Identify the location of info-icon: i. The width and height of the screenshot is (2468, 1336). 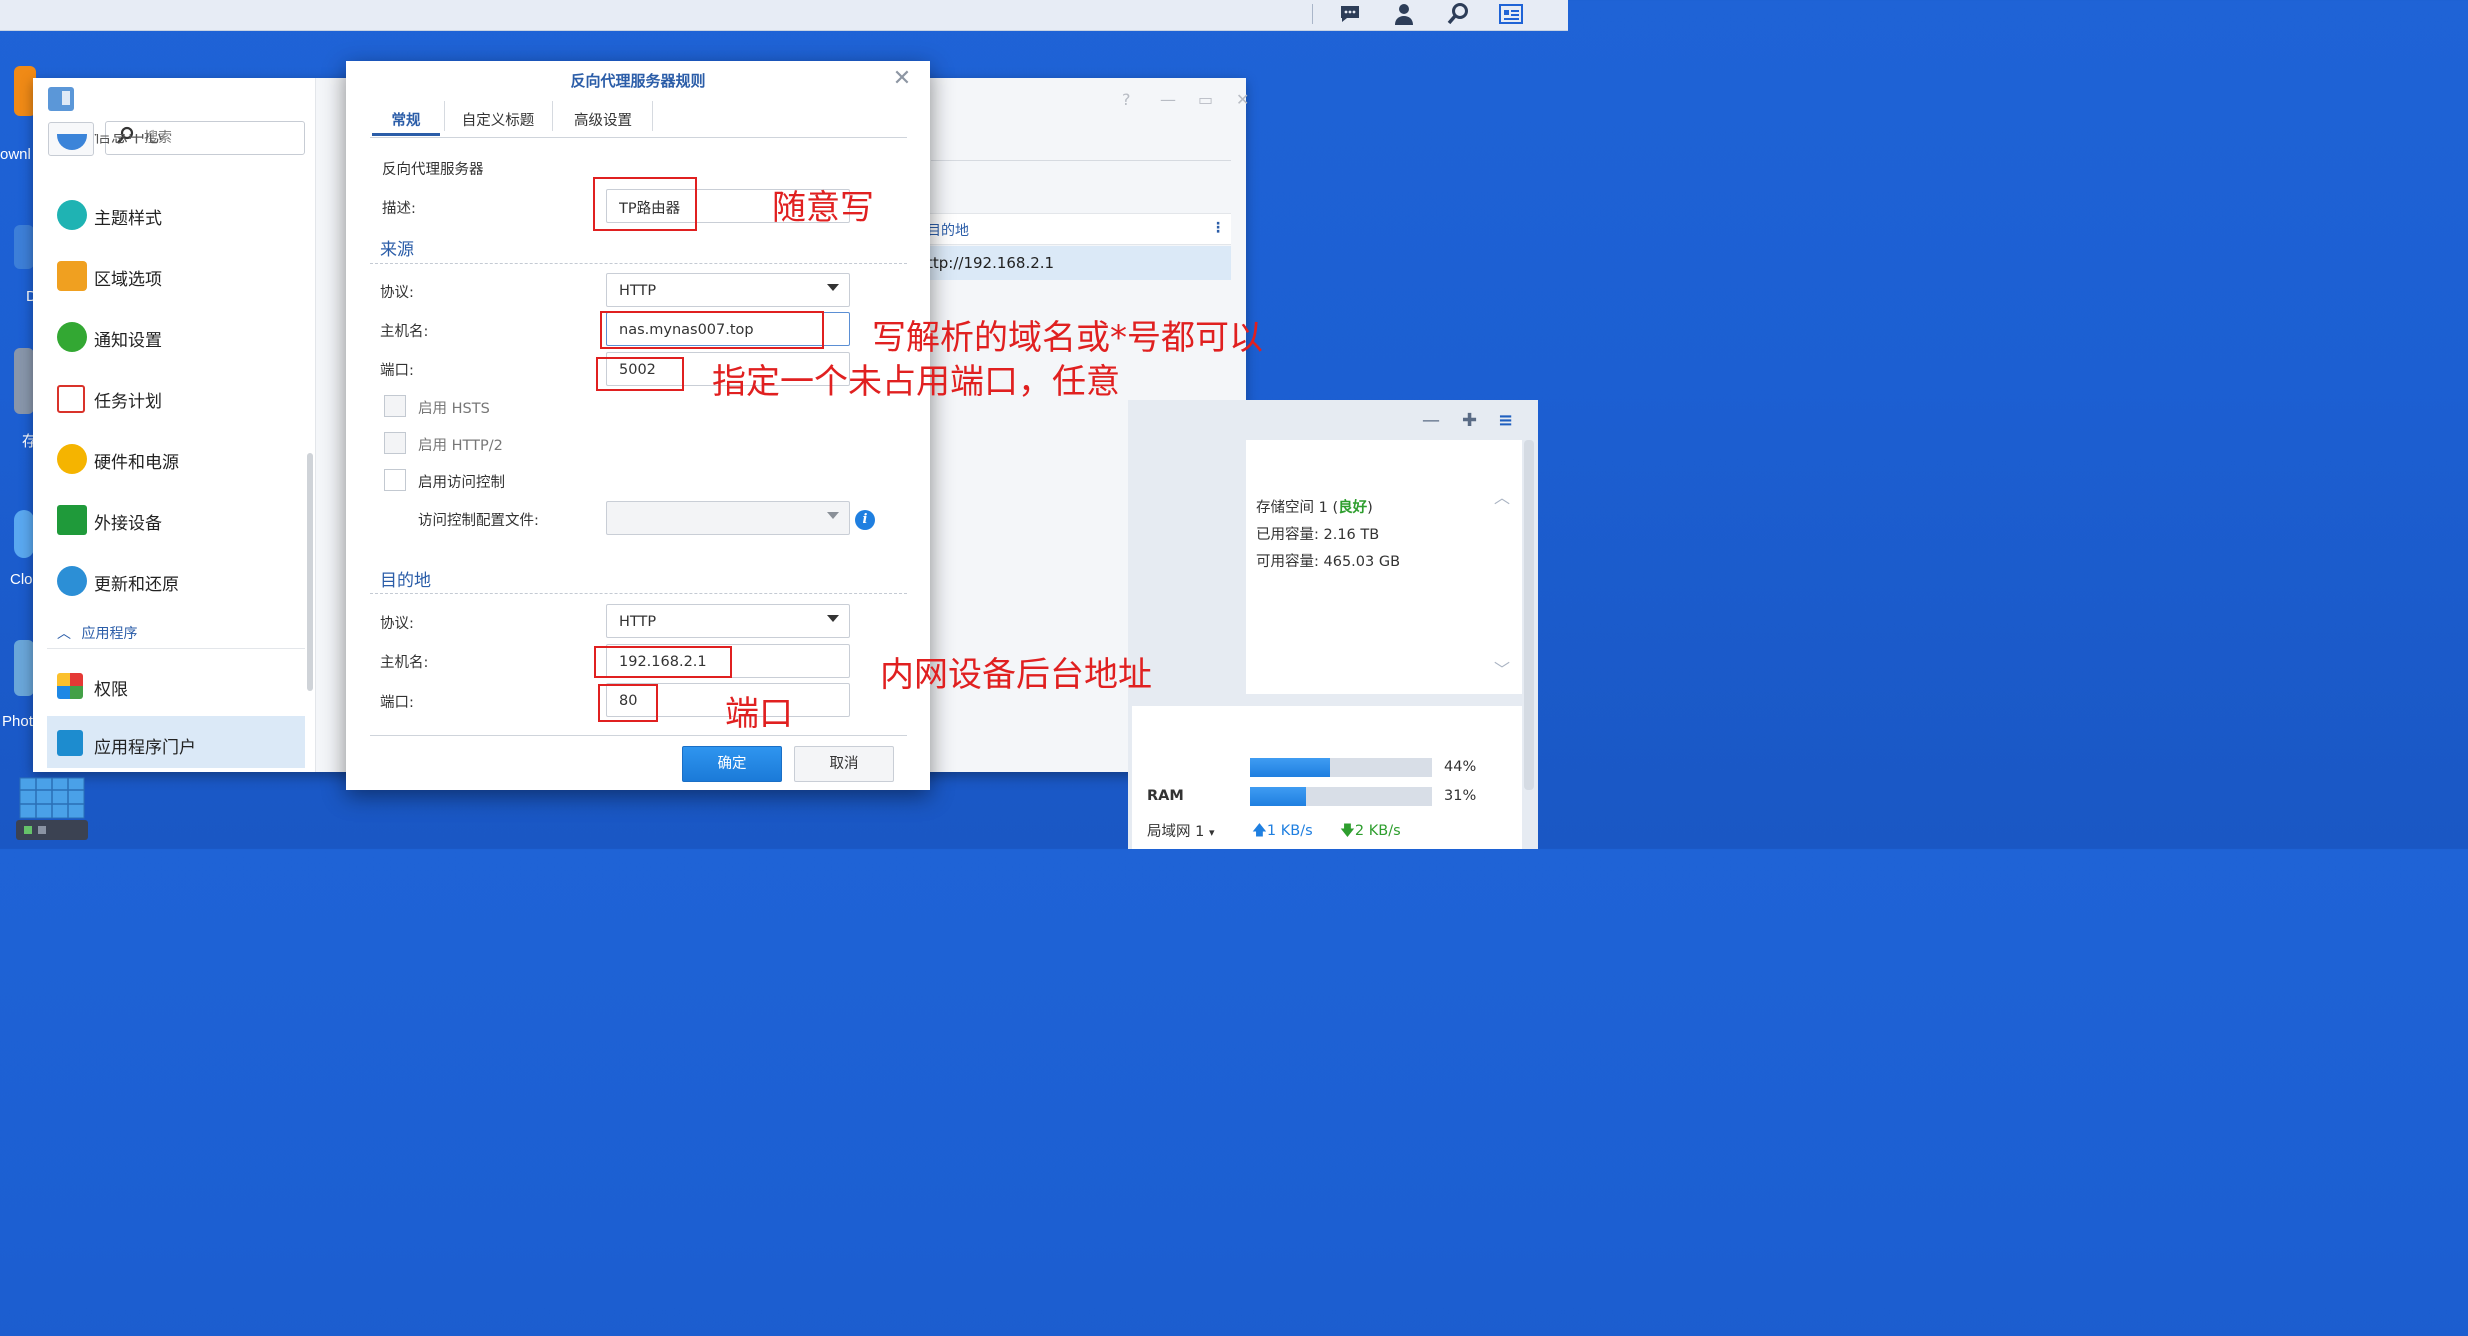
(865, 520).